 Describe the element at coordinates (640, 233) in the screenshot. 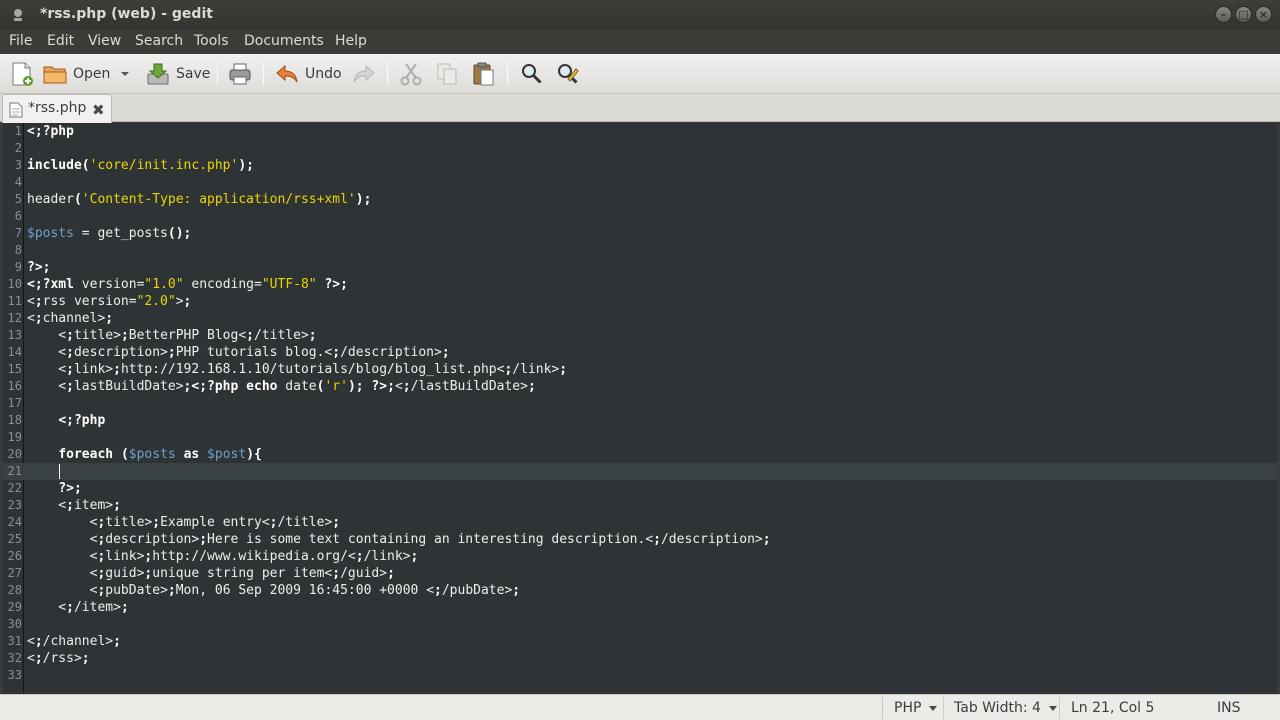

I see `code-line: 7 $posts = get_posts();` at that location.